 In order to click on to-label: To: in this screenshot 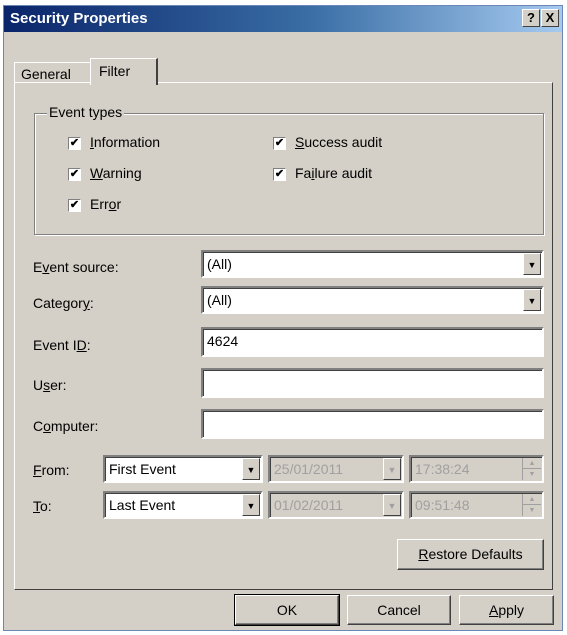, I will do `click(42, 506)`.